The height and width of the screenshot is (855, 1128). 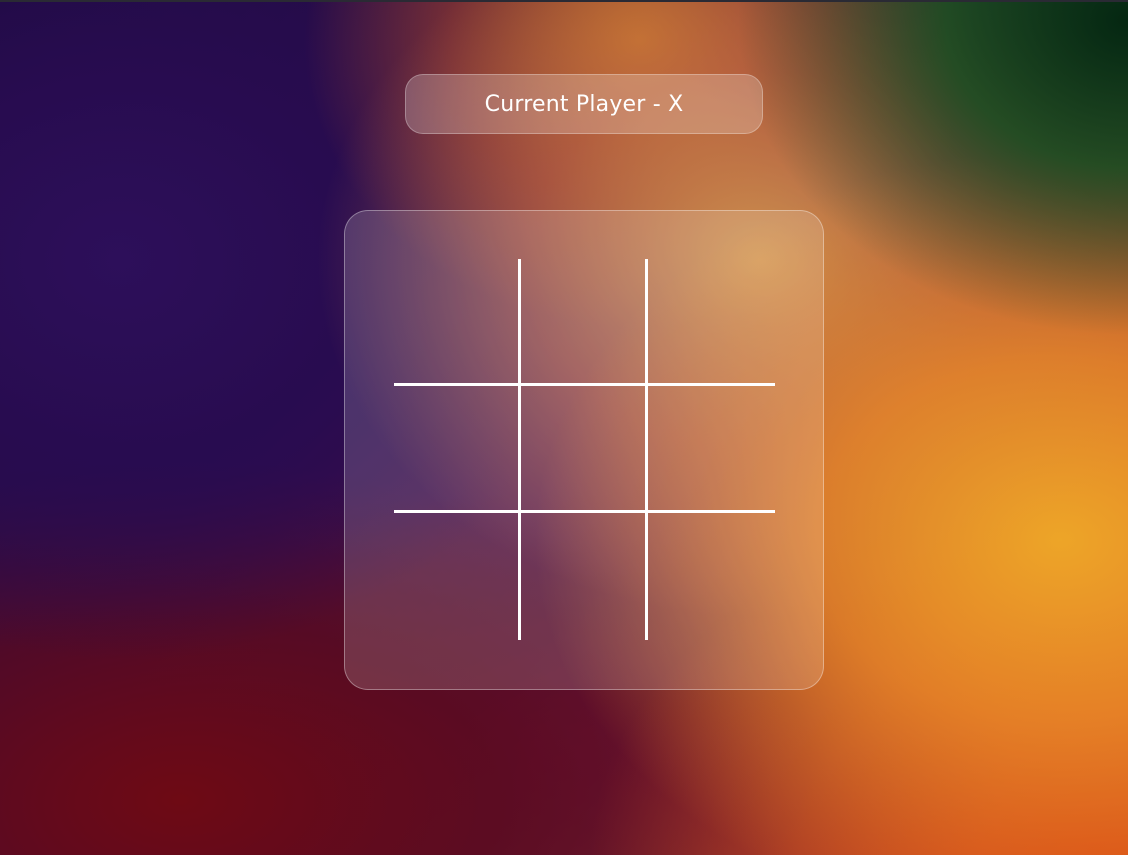 I want to click on current-player-status: Current Player - X, so click(x=584, y=104).